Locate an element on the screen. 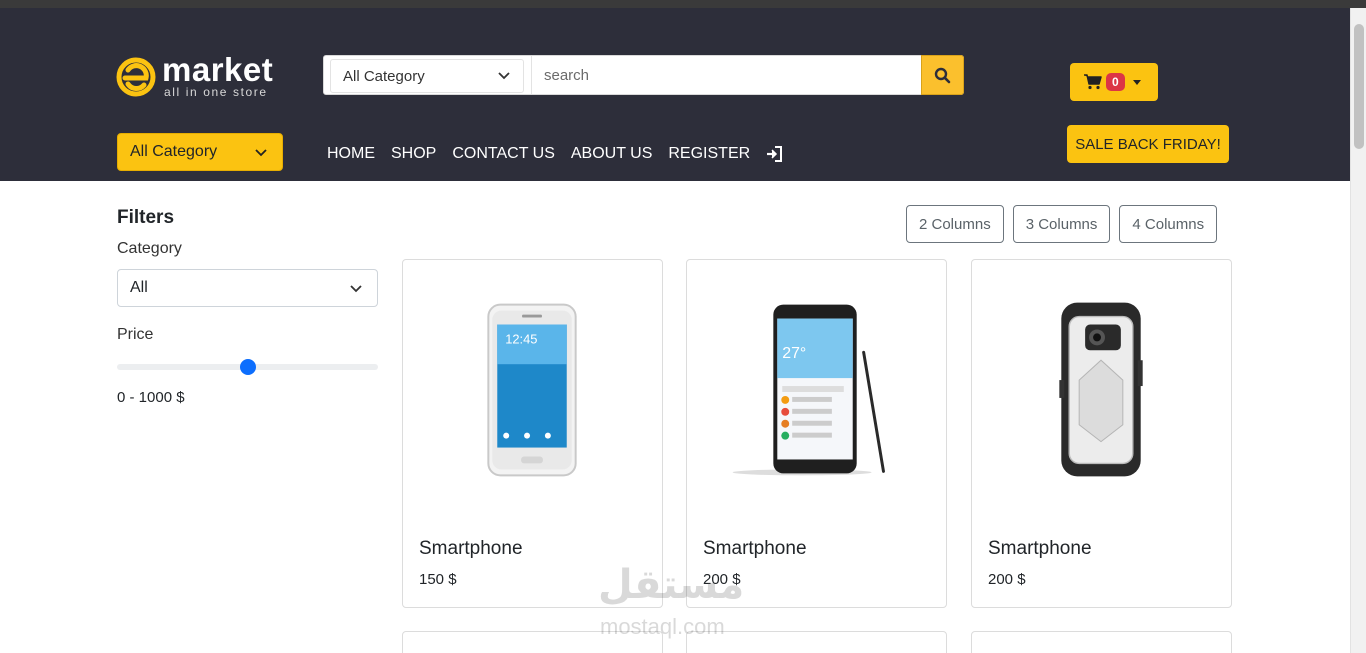  white-smartphone-image: 12:45 is located at coordinates (532, 390).